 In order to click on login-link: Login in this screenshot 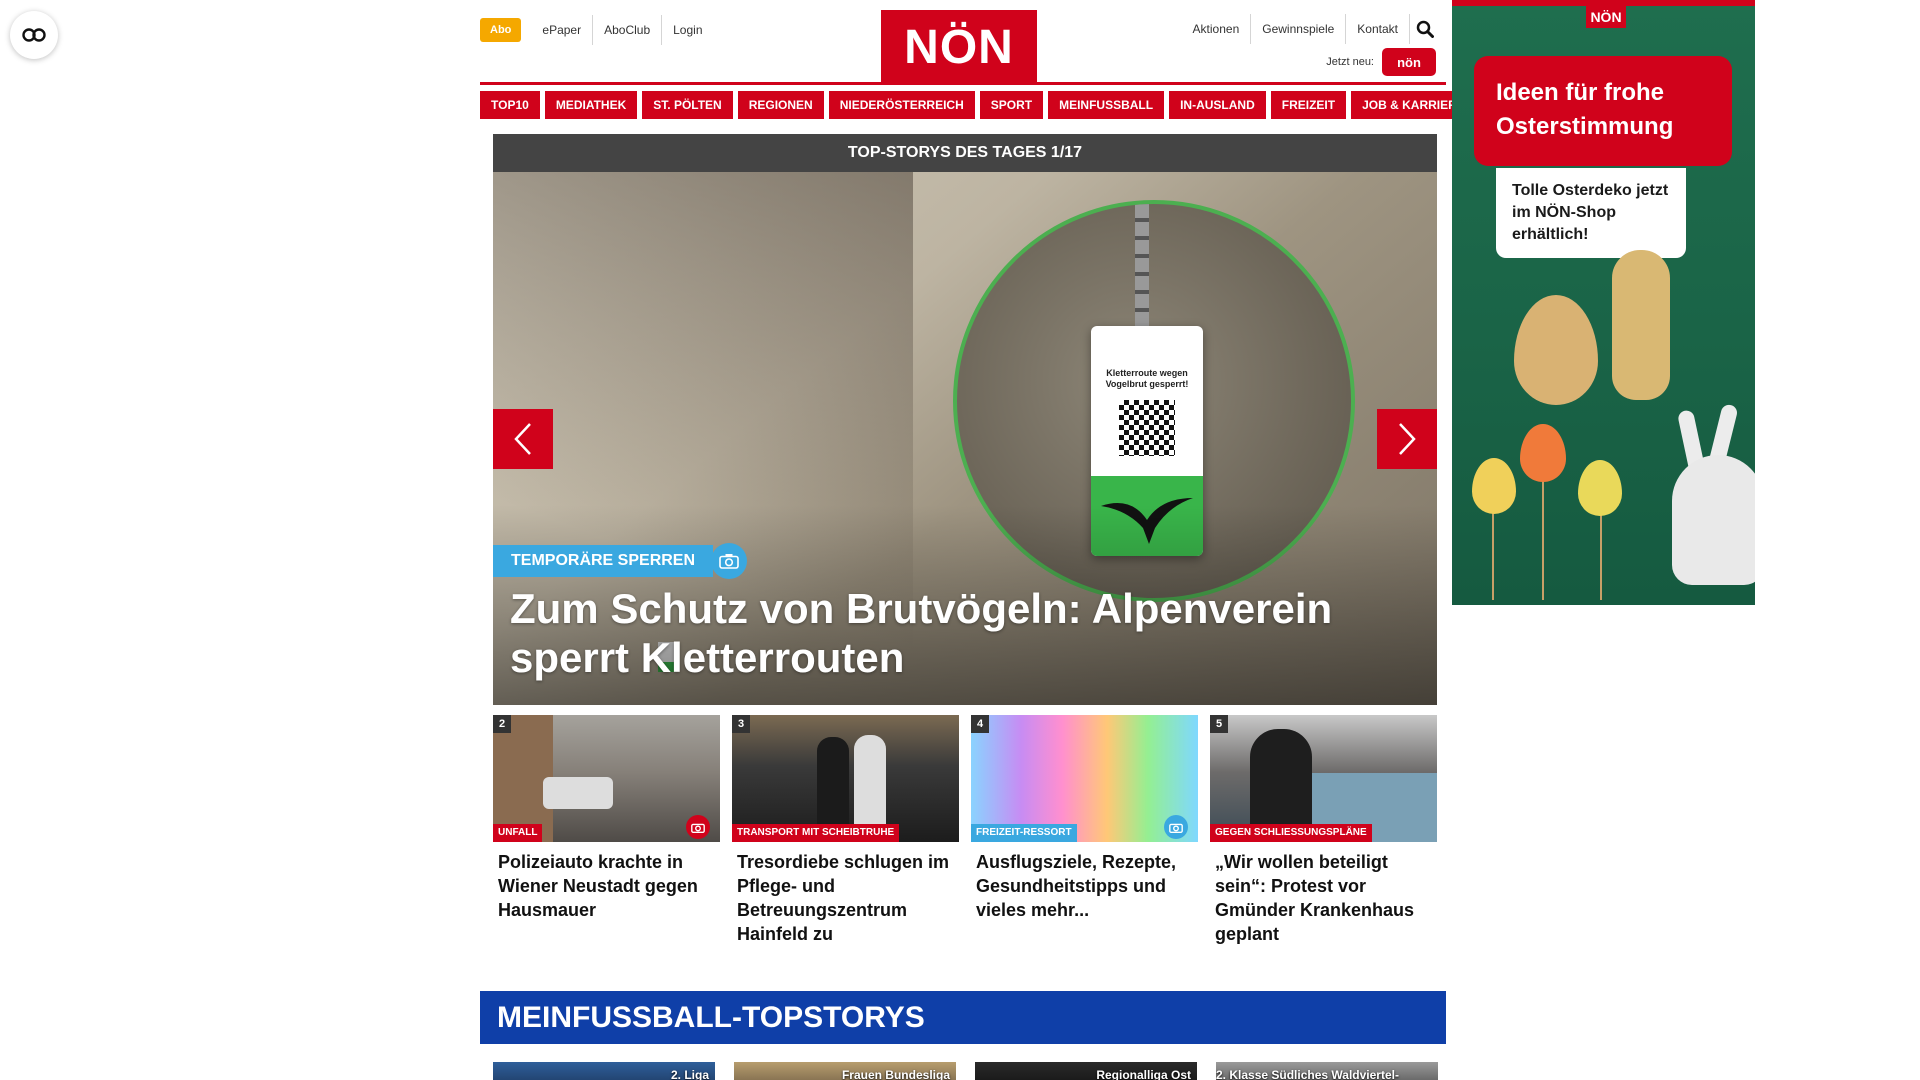, I will do `click(687, 30)`.